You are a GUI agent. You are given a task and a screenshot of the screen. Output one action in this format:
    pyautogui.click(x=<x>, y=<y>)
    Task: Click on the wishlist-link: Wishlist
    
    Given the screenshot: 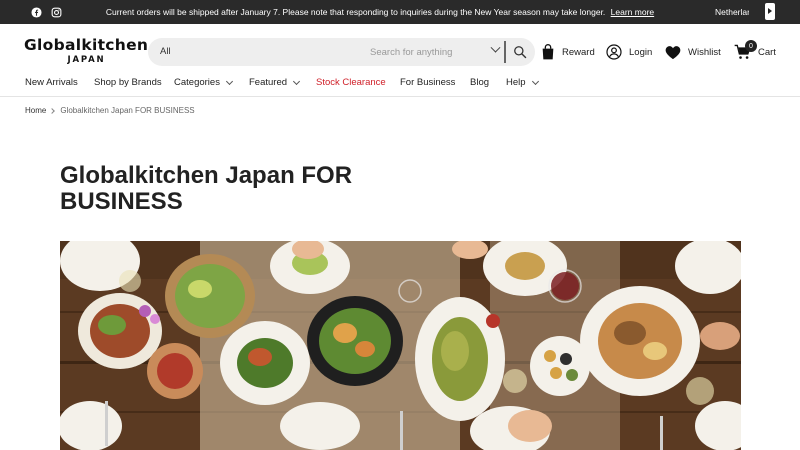 What is the action you would take?
    pyautogui.click(x=693, y=52)
    